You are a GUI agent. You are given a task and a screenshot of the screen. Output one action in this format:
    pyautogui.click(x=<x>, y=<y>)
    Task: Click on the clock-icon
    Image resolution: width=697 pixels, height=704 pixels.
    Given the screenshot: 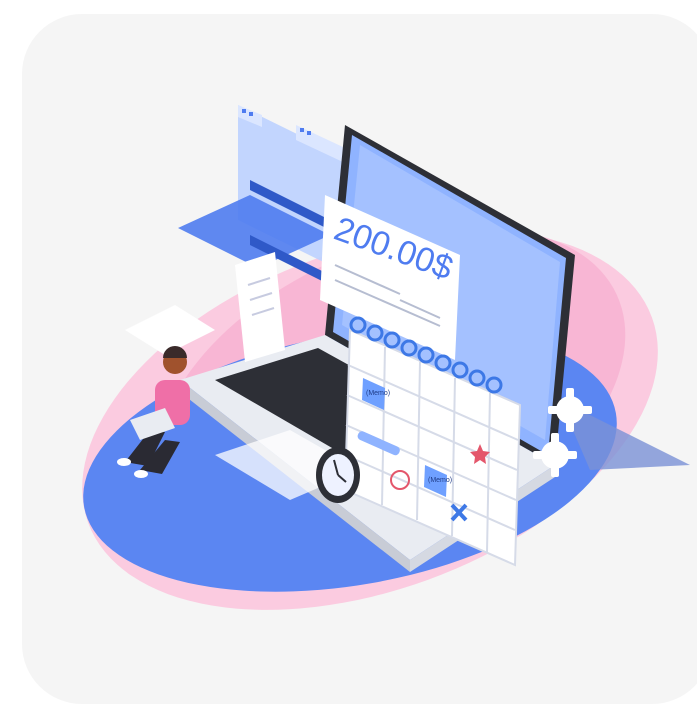 What is the action you would take?
    pyautogui.click(x=338, y=475)
    